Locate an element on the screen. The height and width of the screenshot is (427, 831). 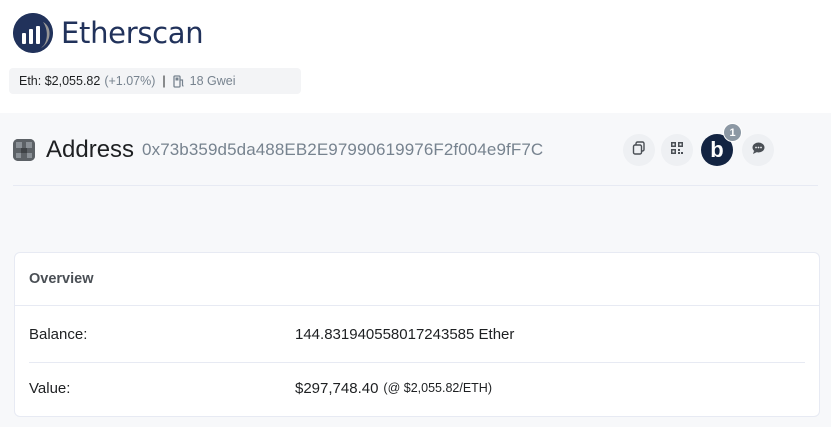
value-label: Value: is located at coordinates (50, 388).